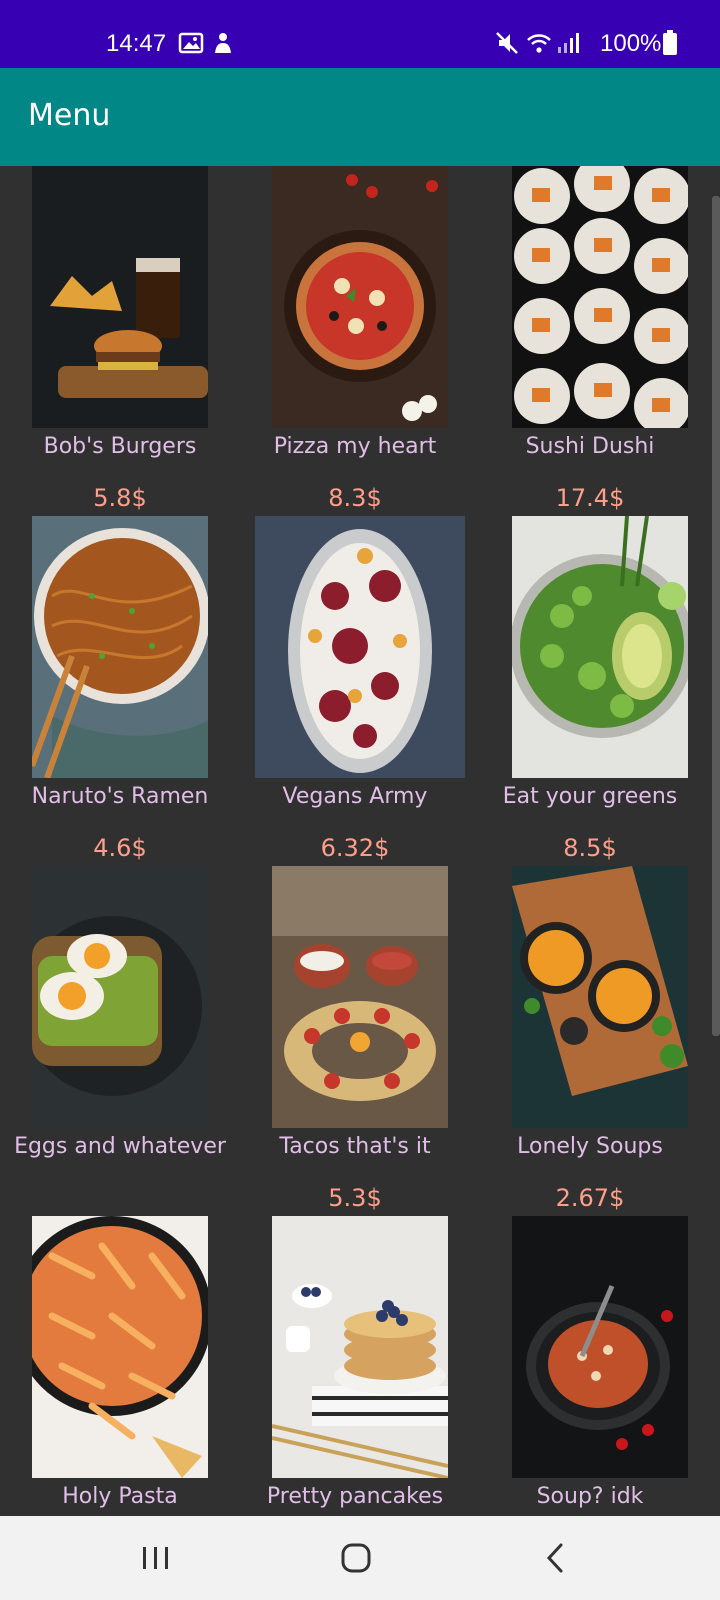 The height and width of the screenshot is (1600, 720). I want to click on menu-item: Vegans Army 6.32$, so click(355, 691).